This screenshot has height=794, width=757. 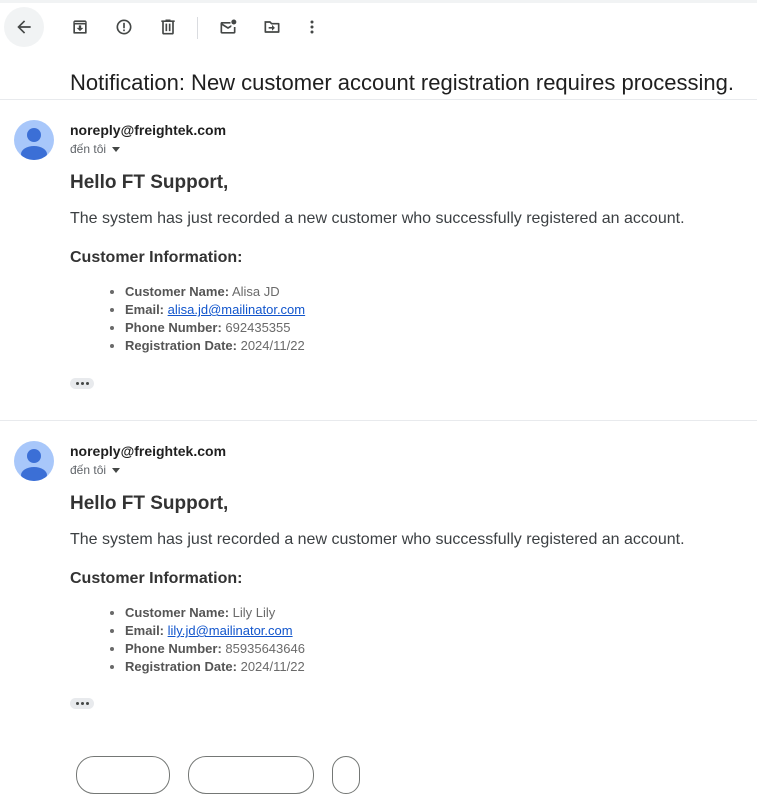 I want to click on customer-name: Alisa JD, so click(x=255, y=291).